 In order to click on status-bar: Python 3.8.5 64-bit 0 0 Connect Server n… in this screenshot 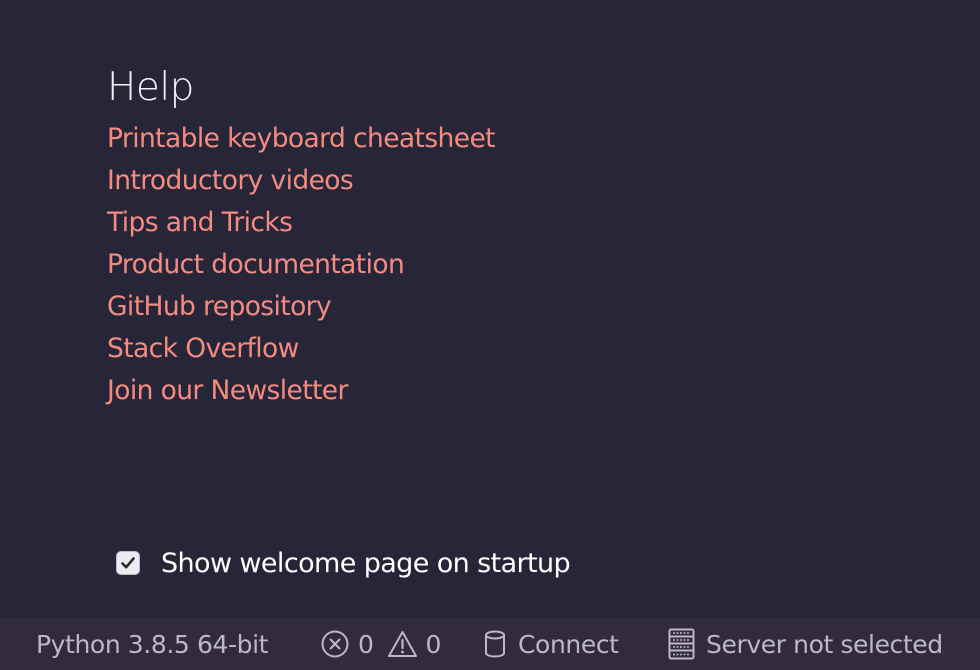, I will do `click(490, 644)`.